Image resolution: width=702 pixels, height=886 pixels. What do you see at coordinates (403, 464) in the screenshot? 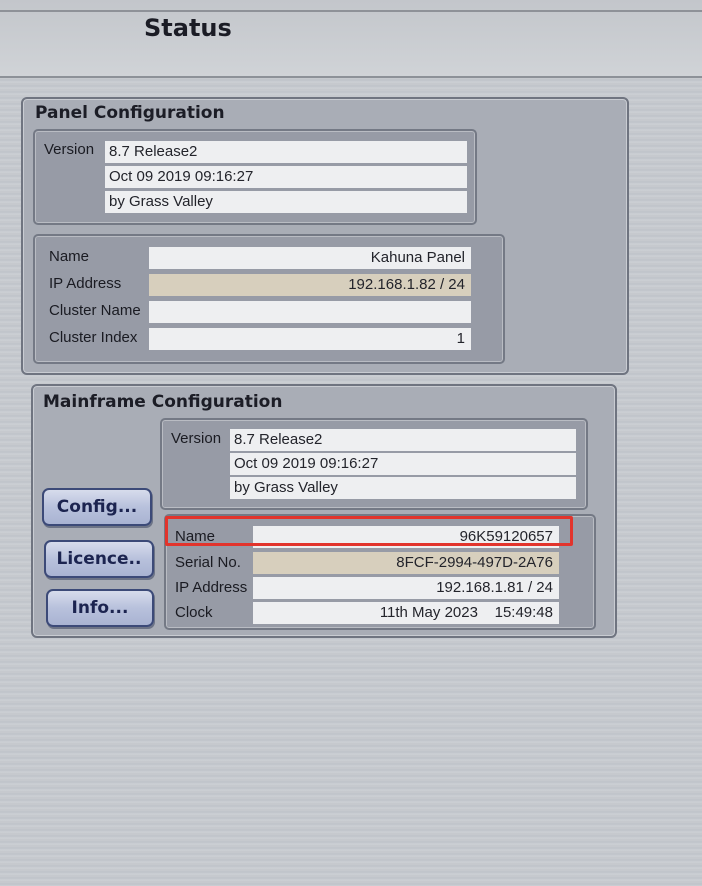
I see `mainframe-version-line-2: Oct 09 2019 09:16:27` at bounding box center [403, 464].